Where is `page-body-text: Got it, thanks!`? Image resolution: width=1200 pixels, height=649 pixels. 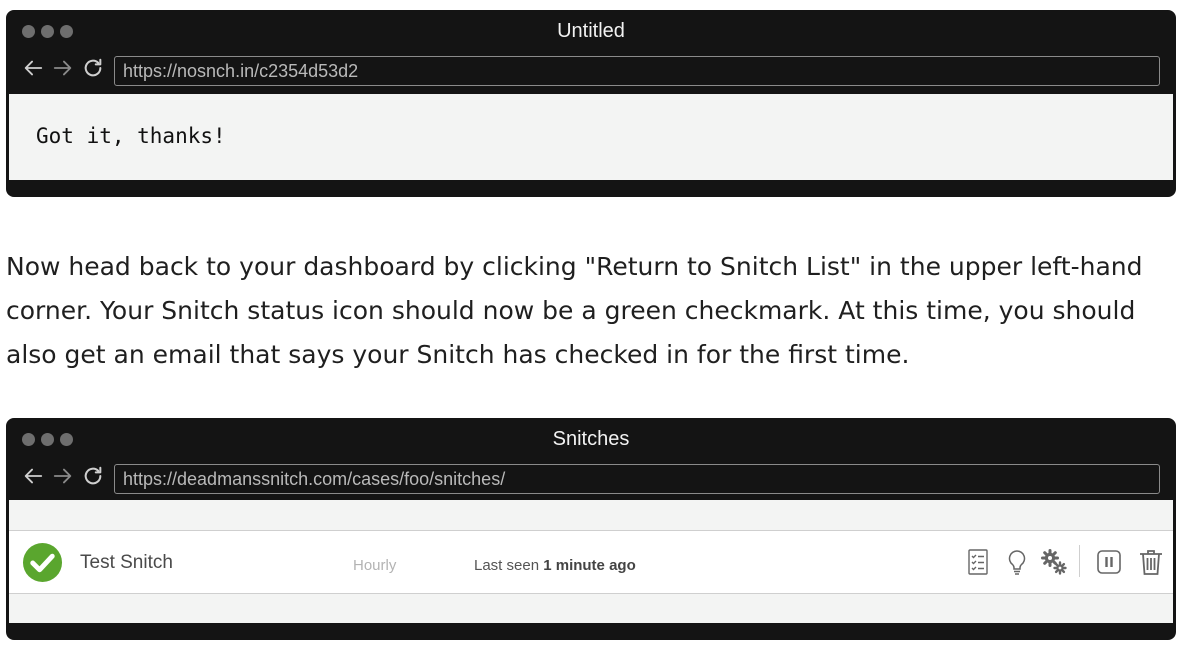 page-body-text: Got it, thanks! is located at coordinates (131, 136).